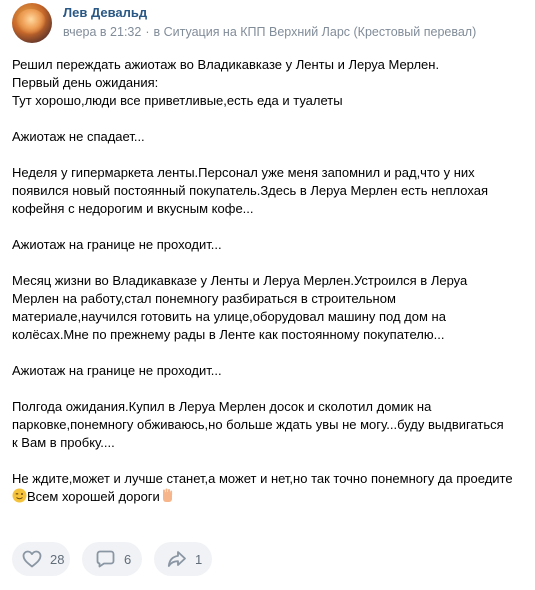 The width and height of the screenshot is (535, 590). I want to click on avatar-image, so click(31, 22).